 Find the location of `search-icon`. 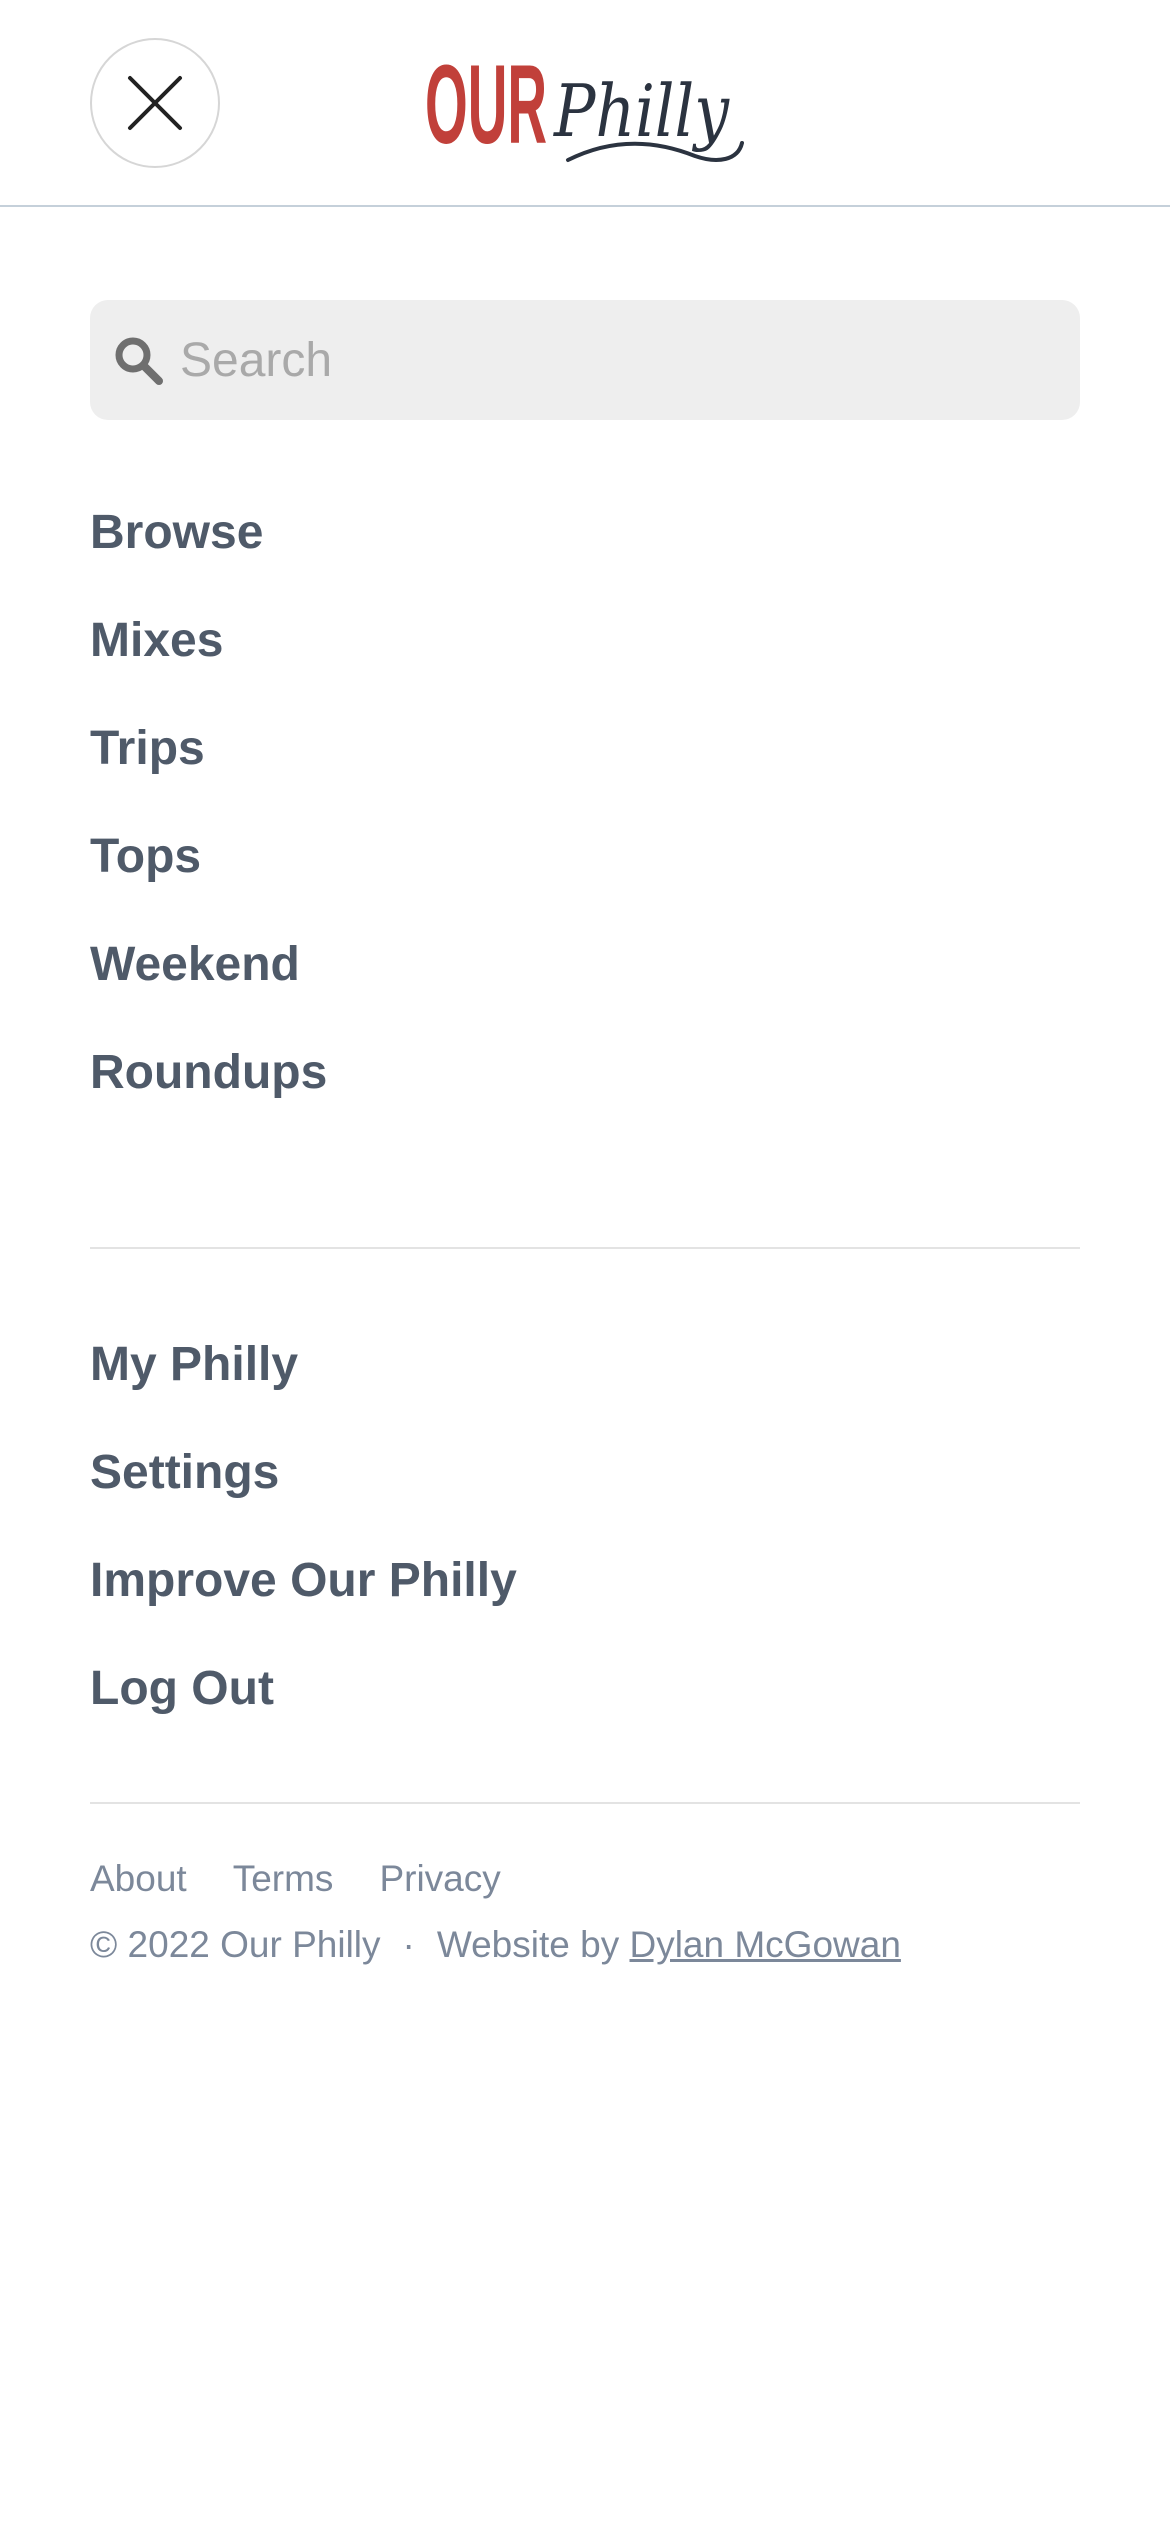

search-icon is located at coordinates (139, 361).